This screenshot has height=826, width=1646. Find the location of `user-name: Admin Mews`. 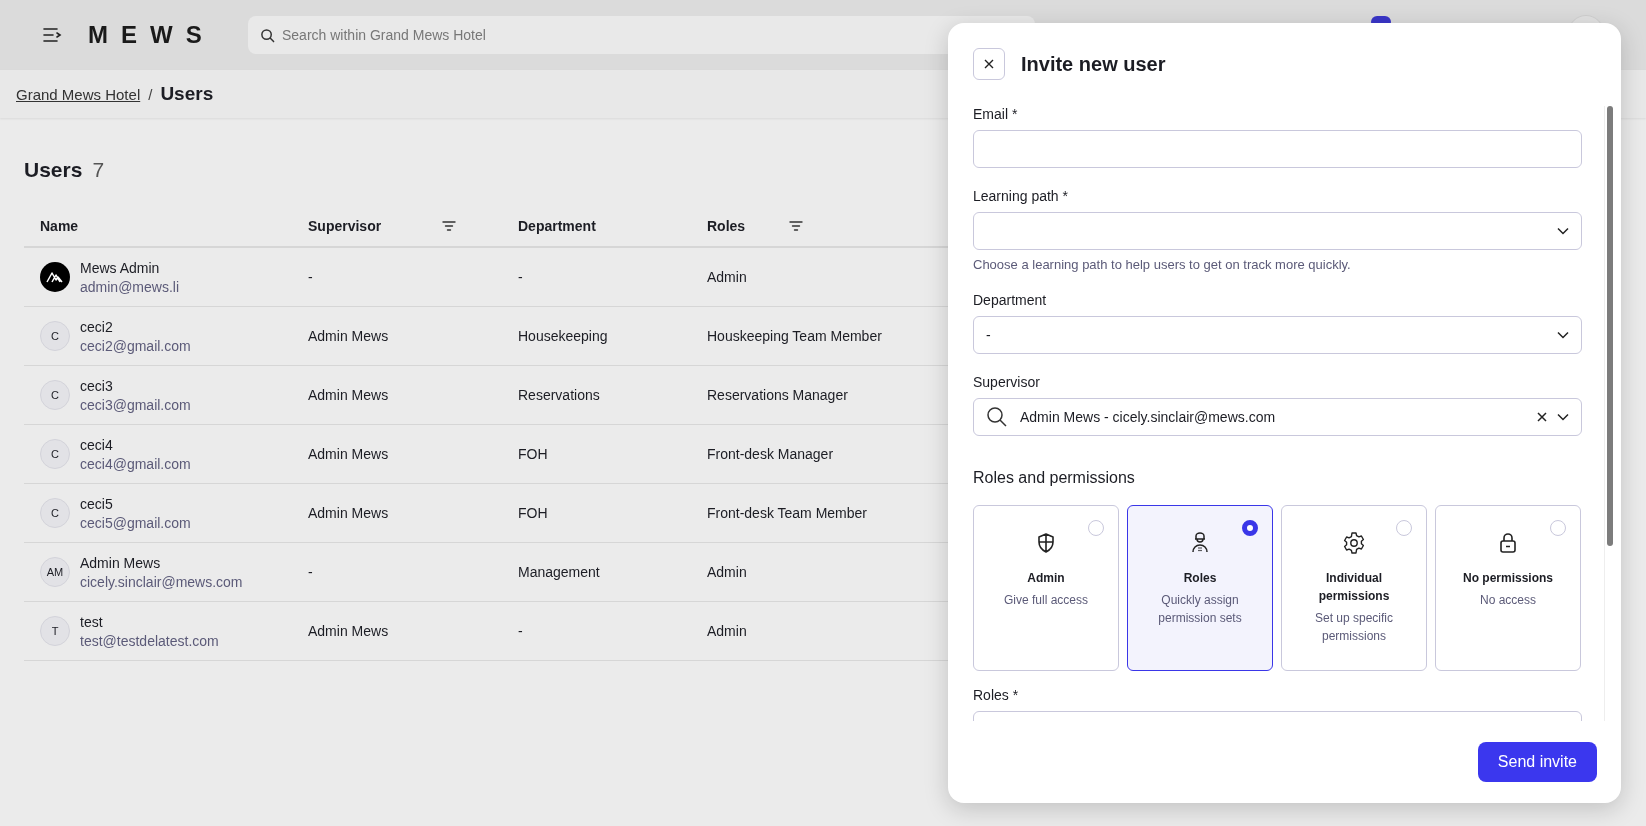

user-name: Admin Mews is located at coordinates (121, 562).